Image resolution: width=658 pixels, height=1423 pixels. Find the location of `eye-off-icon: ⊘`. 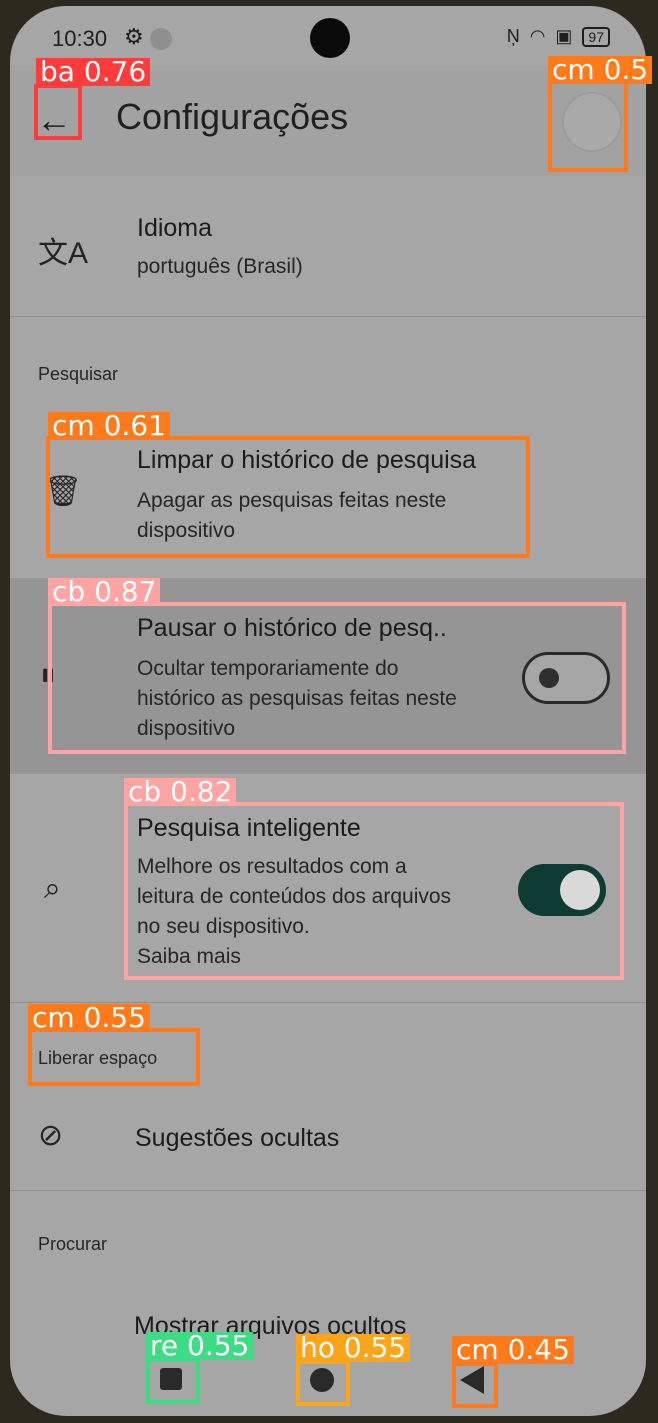

eye-off-icon: ⊘ is located at coordinates (51, 1135).